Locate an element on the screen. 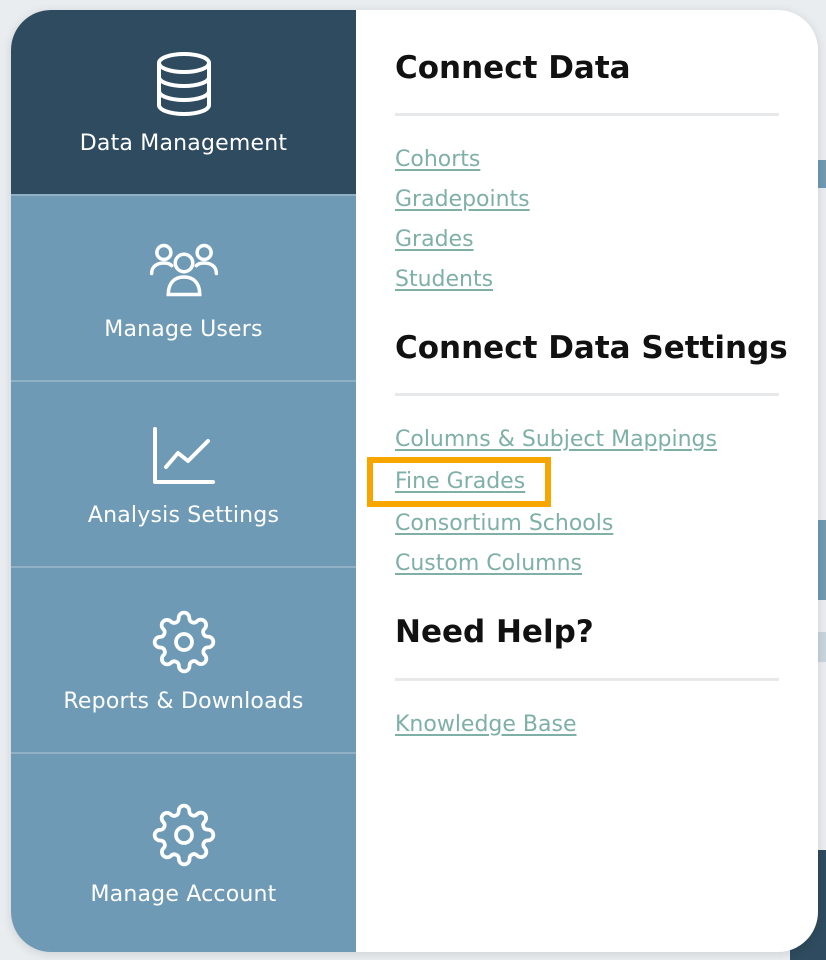 This screenshot has height=960, width=826. link-fine-grades: Fine Grades is located at coordinates (459, 482).